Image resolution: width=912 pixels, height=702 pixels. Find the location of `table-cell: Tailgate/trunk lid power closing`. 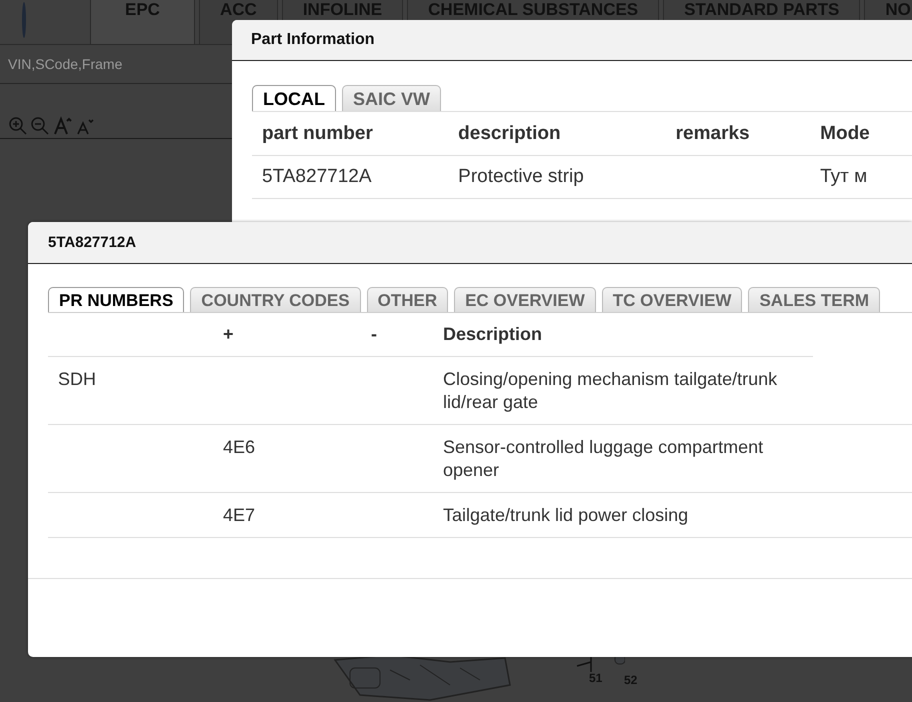

table-cell: Tailgate/trunk lid power closing is located at coordinates (565, 515).